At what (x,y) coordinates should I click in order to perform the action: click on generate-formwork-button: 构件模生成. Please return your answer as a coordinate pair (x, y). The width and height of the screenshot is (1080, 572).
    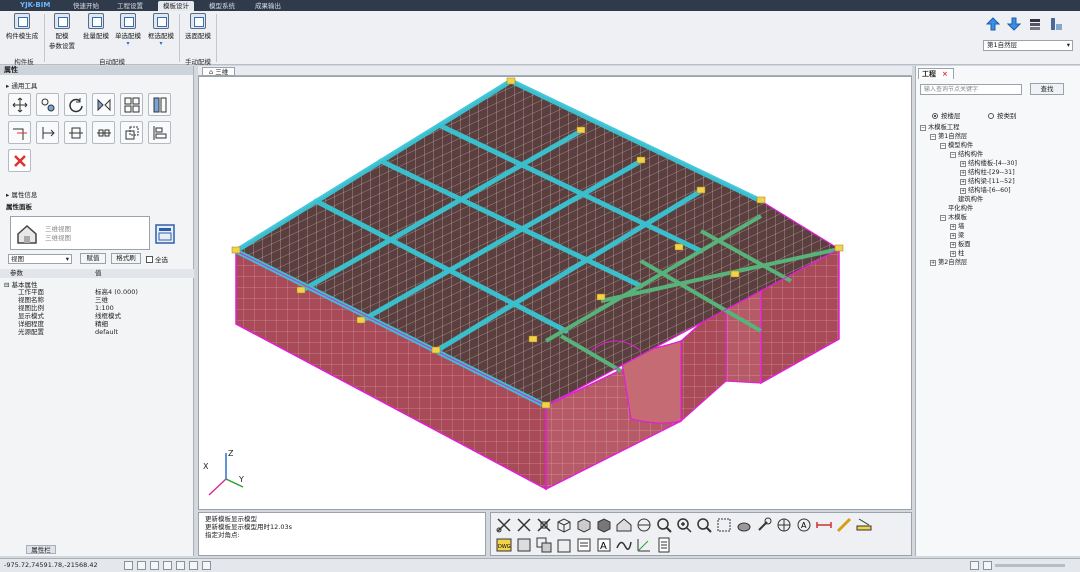
    Looking at the image, I should click on (22, 26).